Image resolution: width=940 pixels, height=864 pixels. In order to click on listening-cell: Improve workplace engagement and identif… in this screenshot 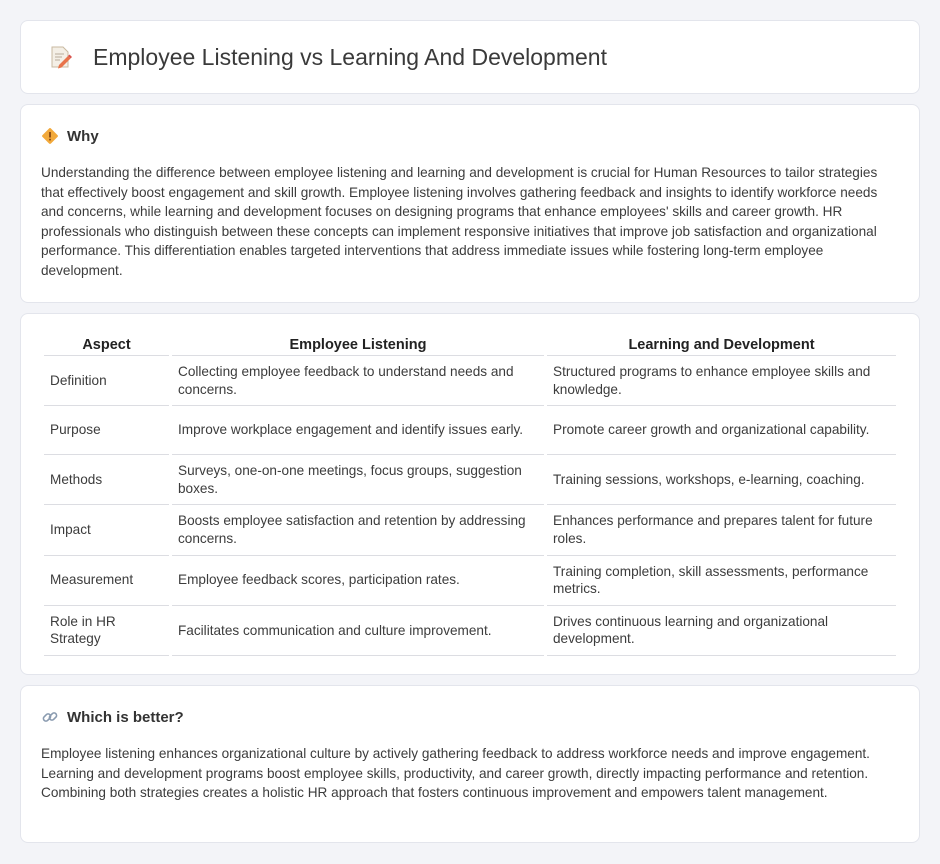, I will do `click(358, 431)`.